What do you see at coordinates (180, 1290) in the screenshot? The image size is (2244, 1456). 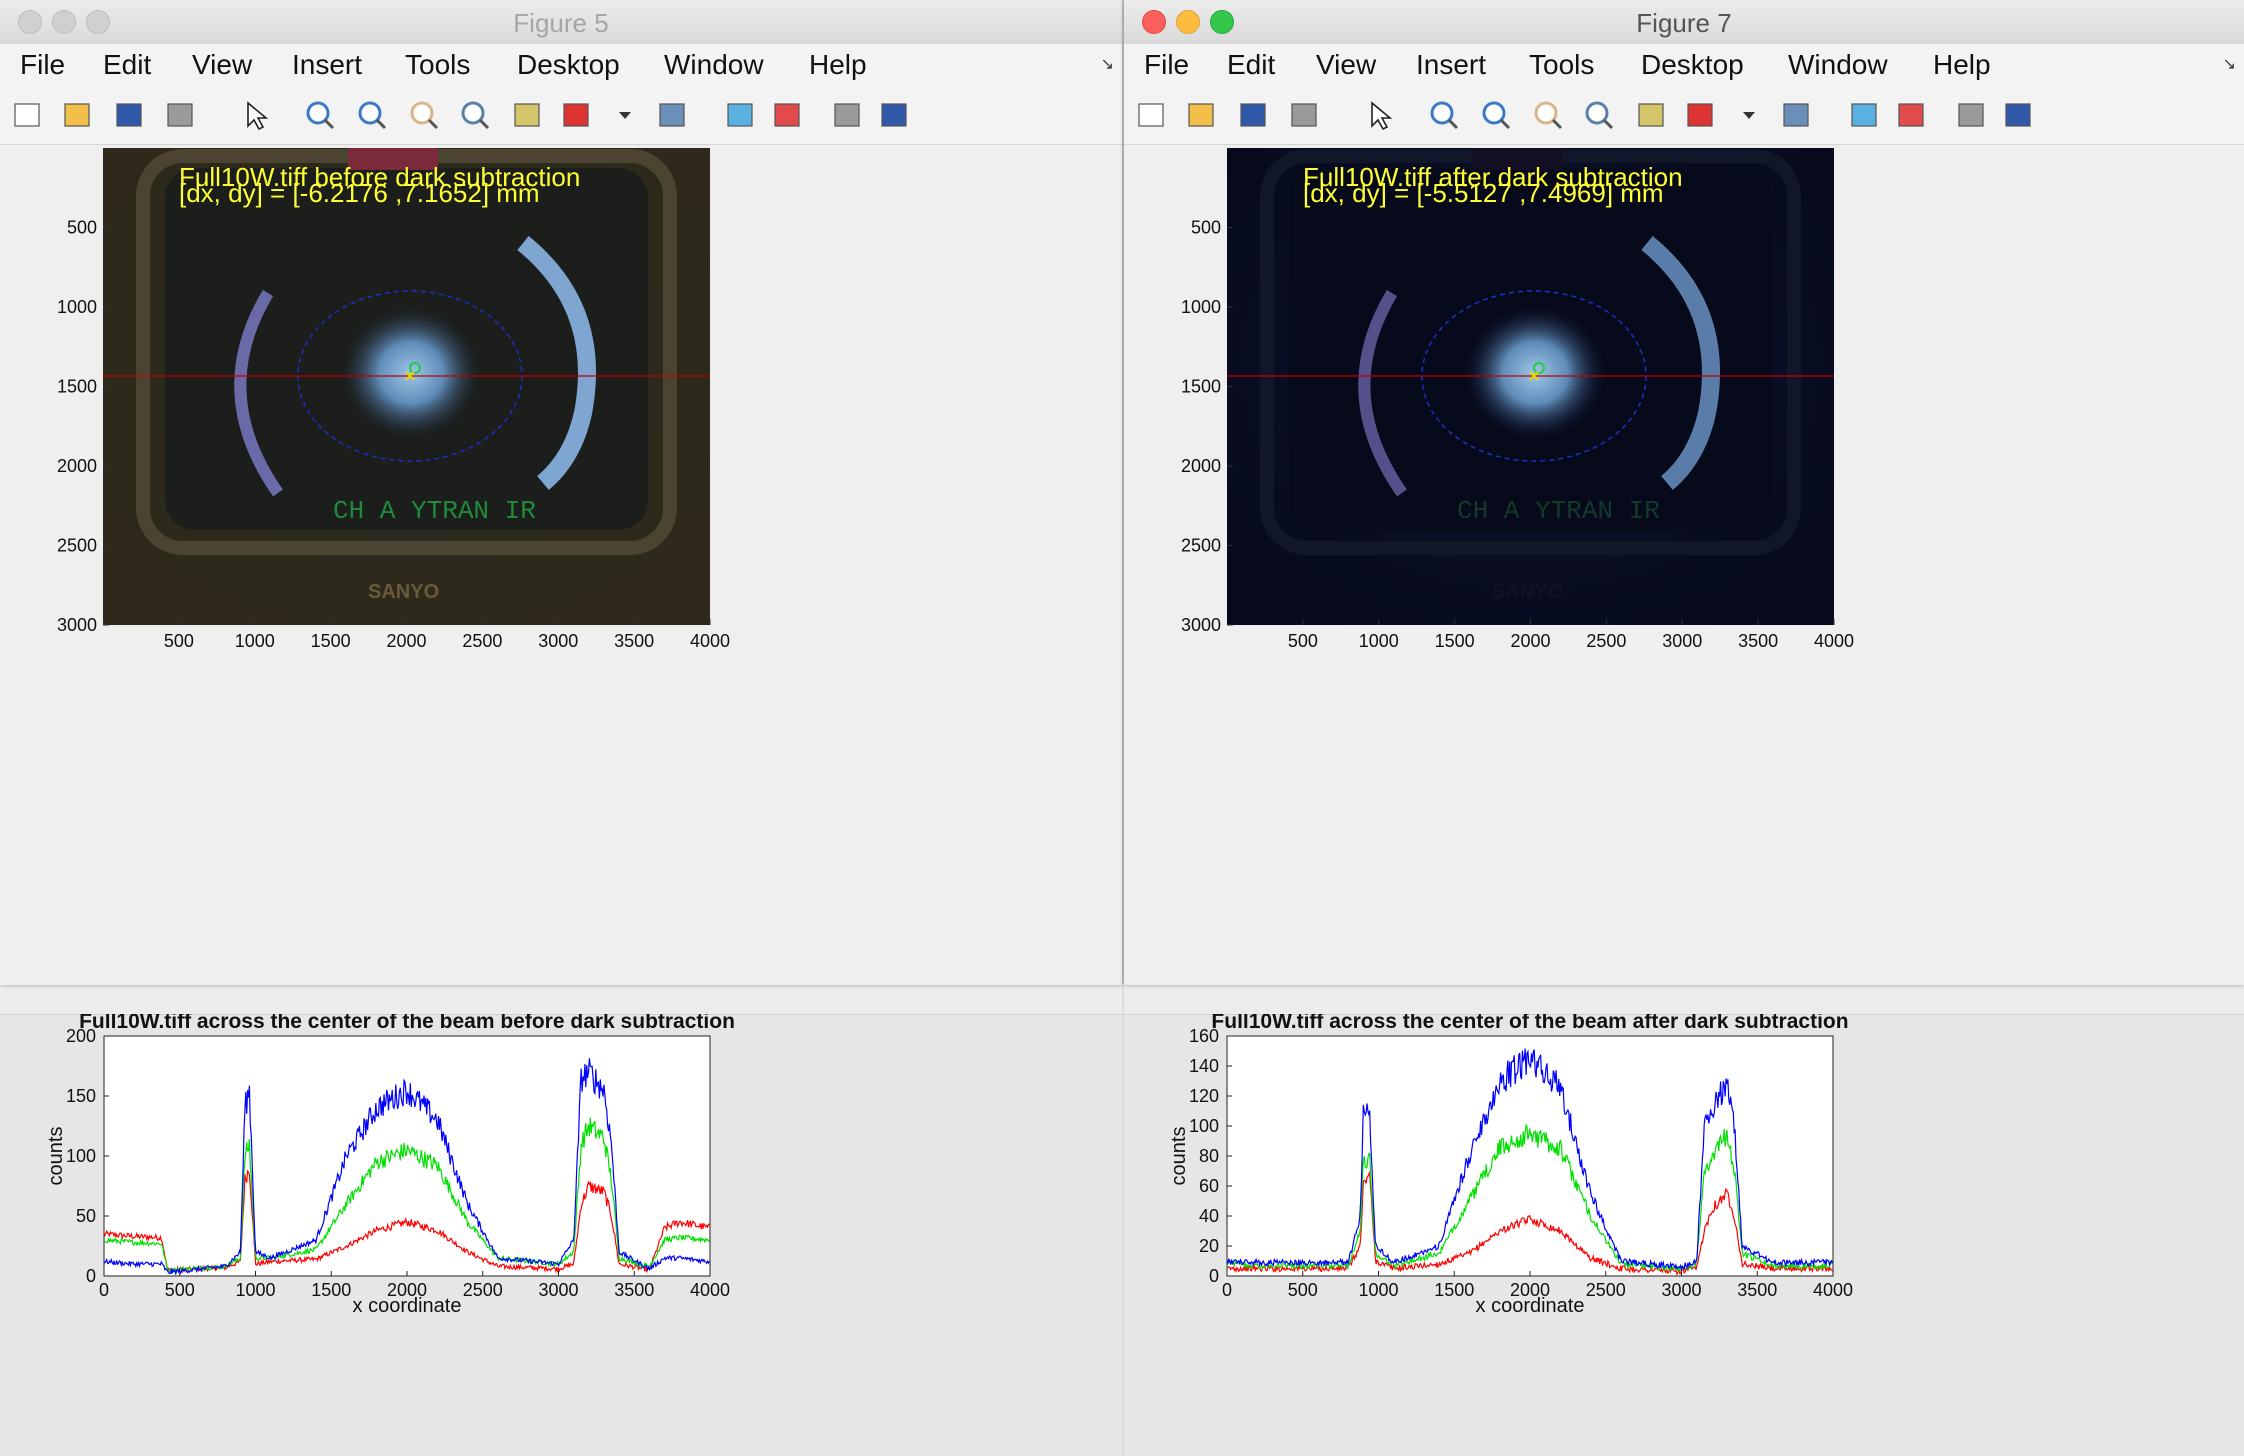 I see `plot-xtick-label: 500` at bounding box center [180, 1290].